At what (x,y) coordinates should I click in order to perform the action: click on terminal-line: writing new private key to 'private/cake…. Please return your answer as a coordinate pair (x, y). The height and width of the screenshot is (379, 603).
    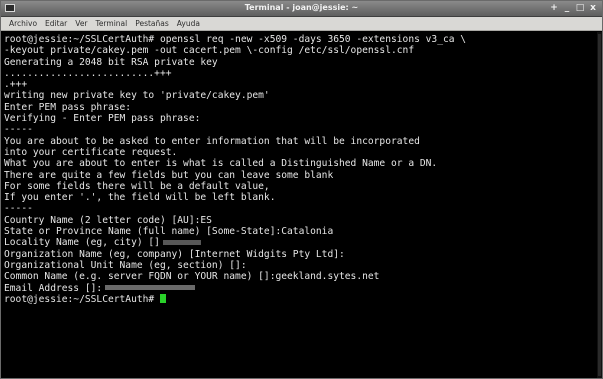
    Looking at the image, I should click on (137, 96).